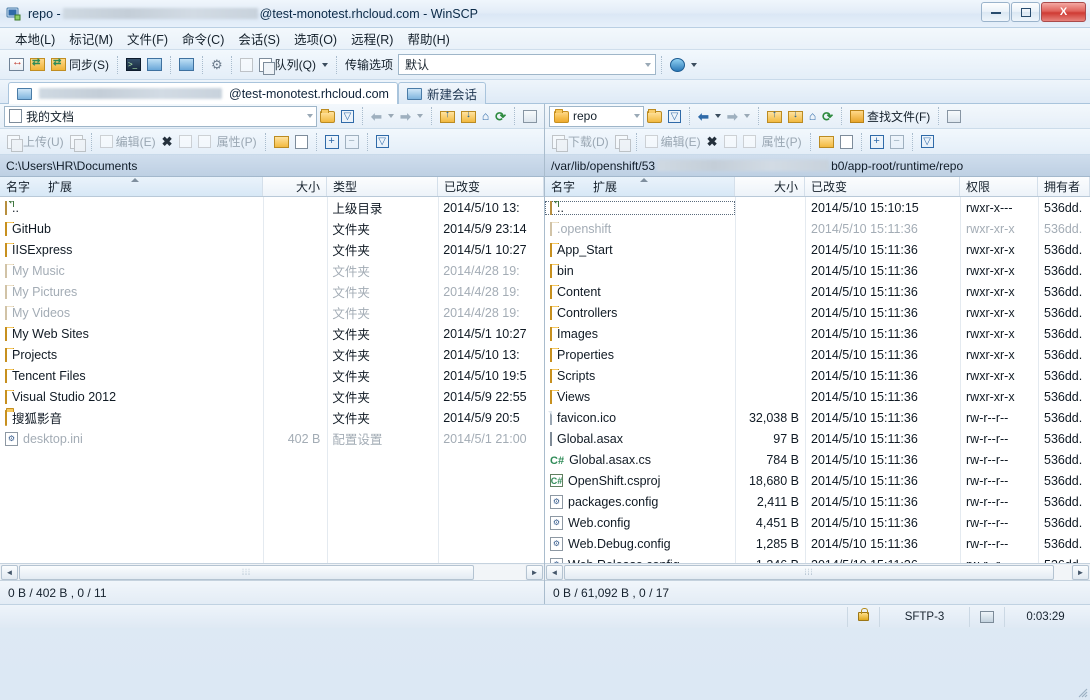 The height and width of the screenshot is (700, 1090). What do you see at coordinates (428, 38) in the screenshot?
I see `menu-help: 帮助(H)` at bounding box center [428, 38].